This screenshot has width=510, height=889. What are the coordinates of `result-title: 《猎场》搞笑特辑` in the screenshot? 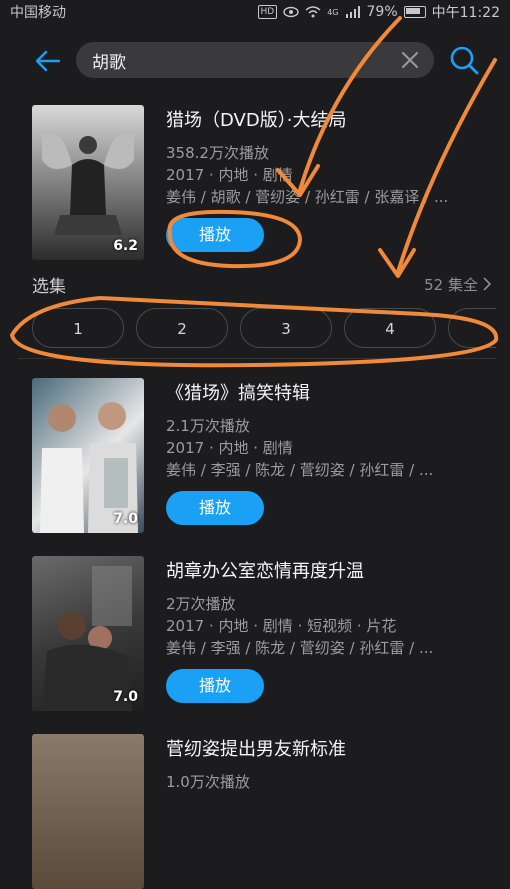 It's located at (331, 392).